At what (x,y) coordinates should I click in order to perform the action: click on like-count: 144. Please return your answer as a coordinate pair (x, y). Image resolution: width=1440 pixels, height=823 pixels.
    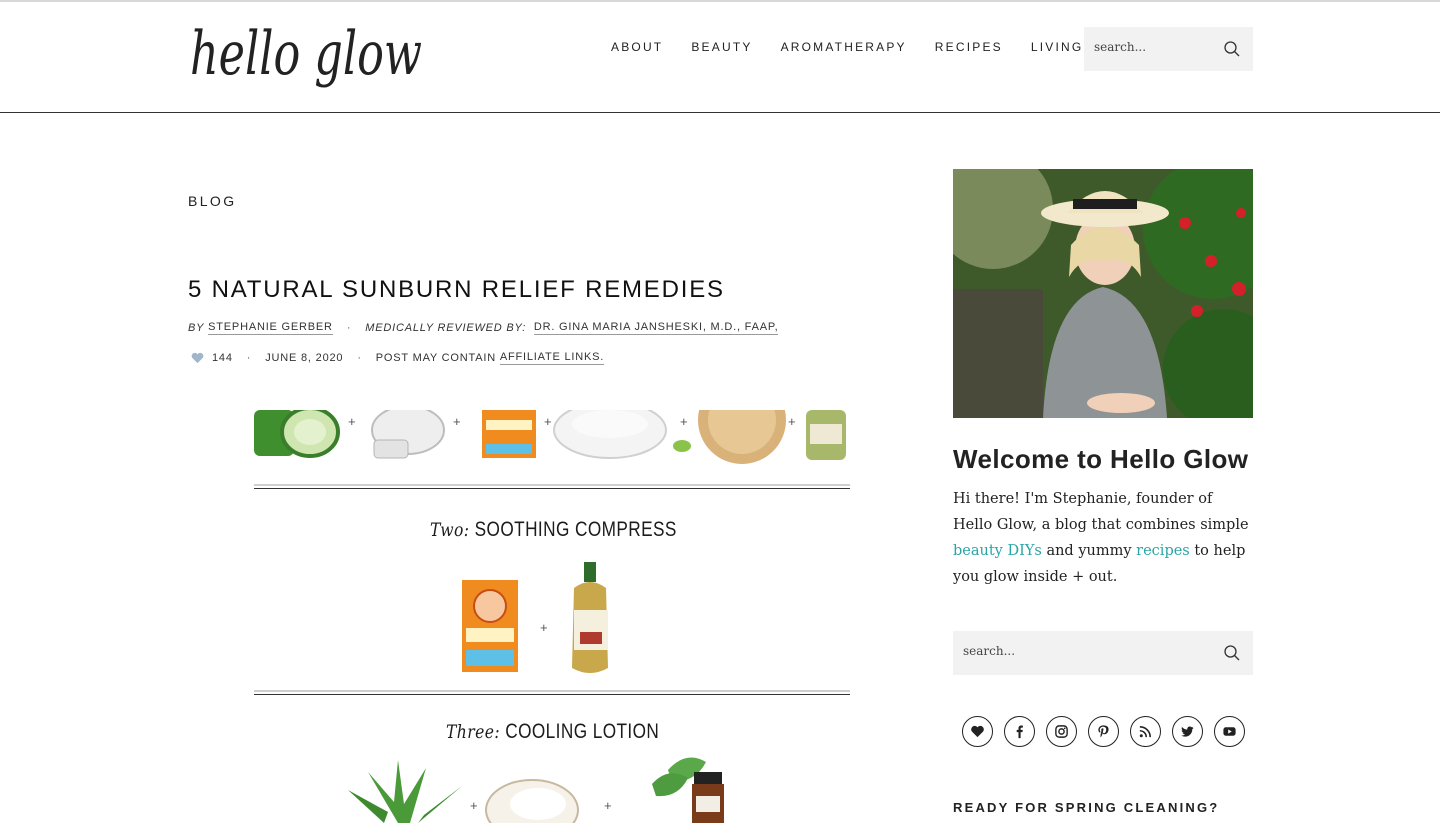
    Looking at the image, I should click on (222, 358).